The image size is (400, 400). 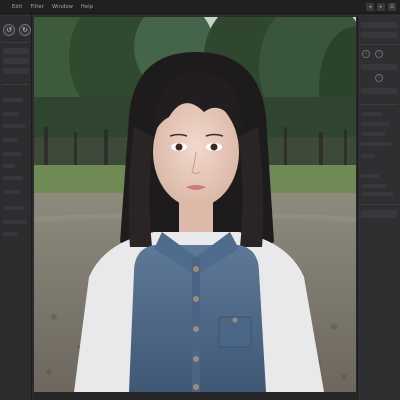 What do you see at coordinates (9, 30) in the screenshot?
I see `undo-icon: ↺` at bounding box center [9, 30].